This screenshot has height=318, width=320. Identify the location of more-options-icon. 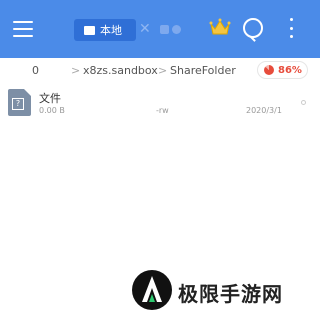
(291, 28).